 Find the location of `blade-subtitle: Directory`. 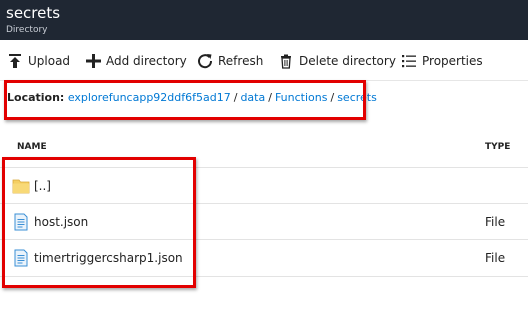

blade-subtitle: Directory is located at coordinates (27, 30).